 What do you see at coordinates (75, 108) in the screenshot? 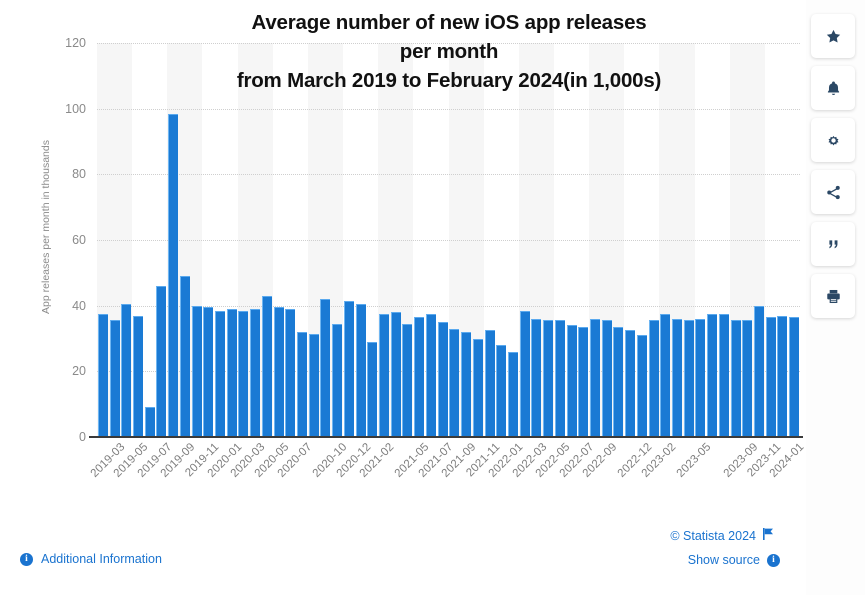
I see `y-tick-label: 100` at bounding box center [75, 108].